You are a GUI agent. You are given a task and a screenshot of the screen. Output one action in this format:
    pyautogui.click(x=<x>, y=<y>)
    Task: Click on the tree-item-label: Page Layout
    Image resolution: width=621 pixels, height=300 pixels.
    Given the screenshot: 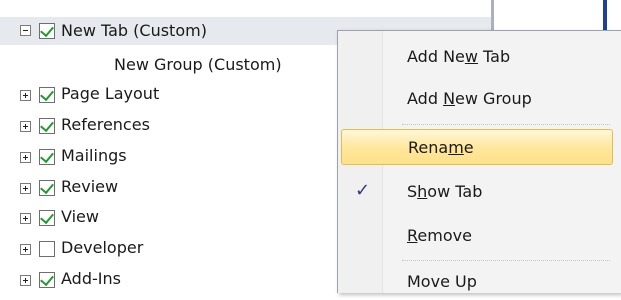 What is the action you would take?
    pyautogui.click(x=110, y=93)
    